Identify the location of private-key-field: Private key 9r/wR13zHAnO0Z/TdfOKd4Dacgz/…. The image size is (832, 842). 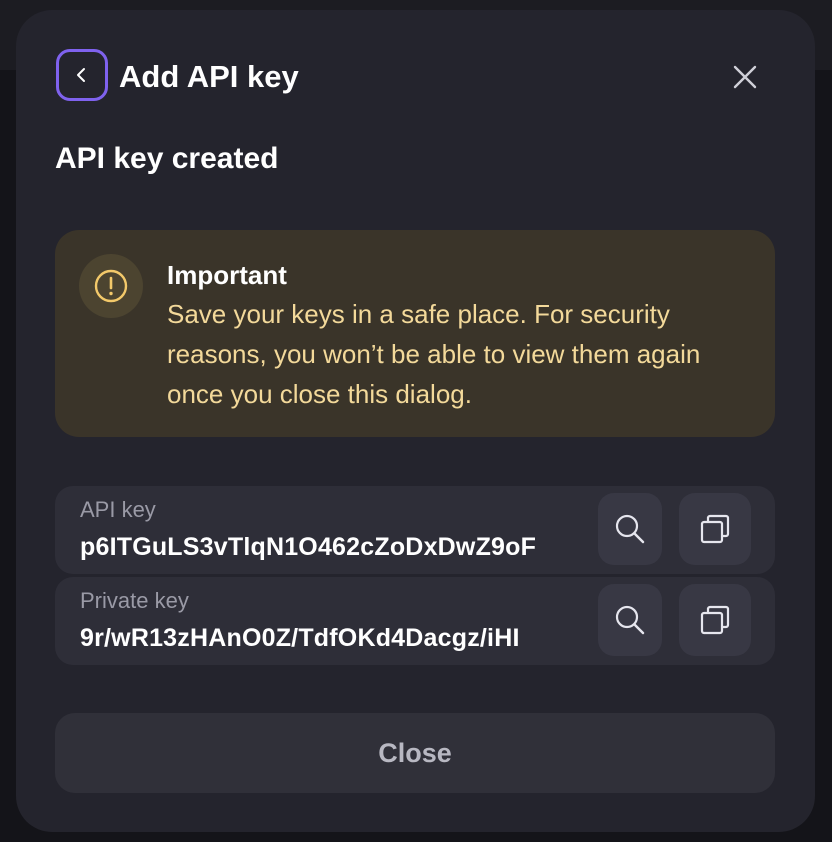
(415, 621).